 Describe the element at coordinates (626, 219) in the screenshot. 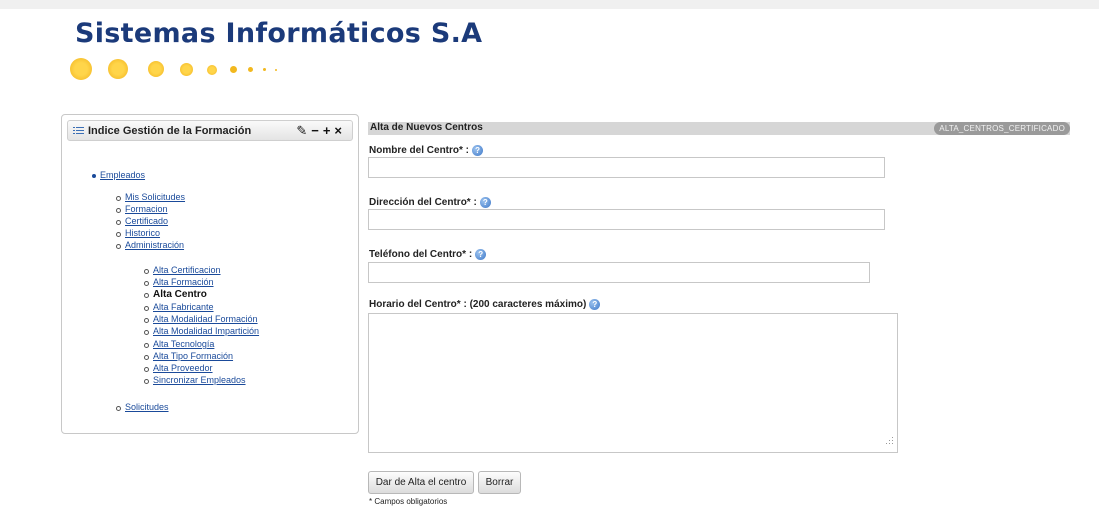

I see `direccion-centro-input` at that location.